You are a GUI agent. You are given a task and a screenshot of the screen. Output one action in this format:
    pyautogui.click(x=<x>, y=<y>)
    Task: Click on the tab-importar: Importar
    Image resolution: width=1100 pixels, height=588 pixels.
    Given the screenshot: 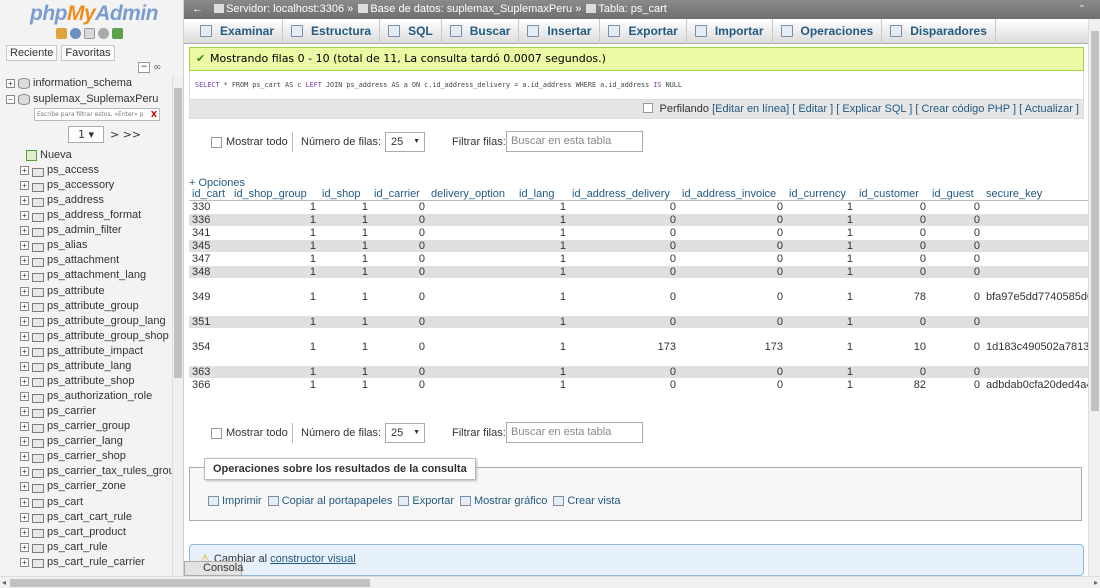 What is the action you would take?
    pyautogui.click(x=730, y=31)
    